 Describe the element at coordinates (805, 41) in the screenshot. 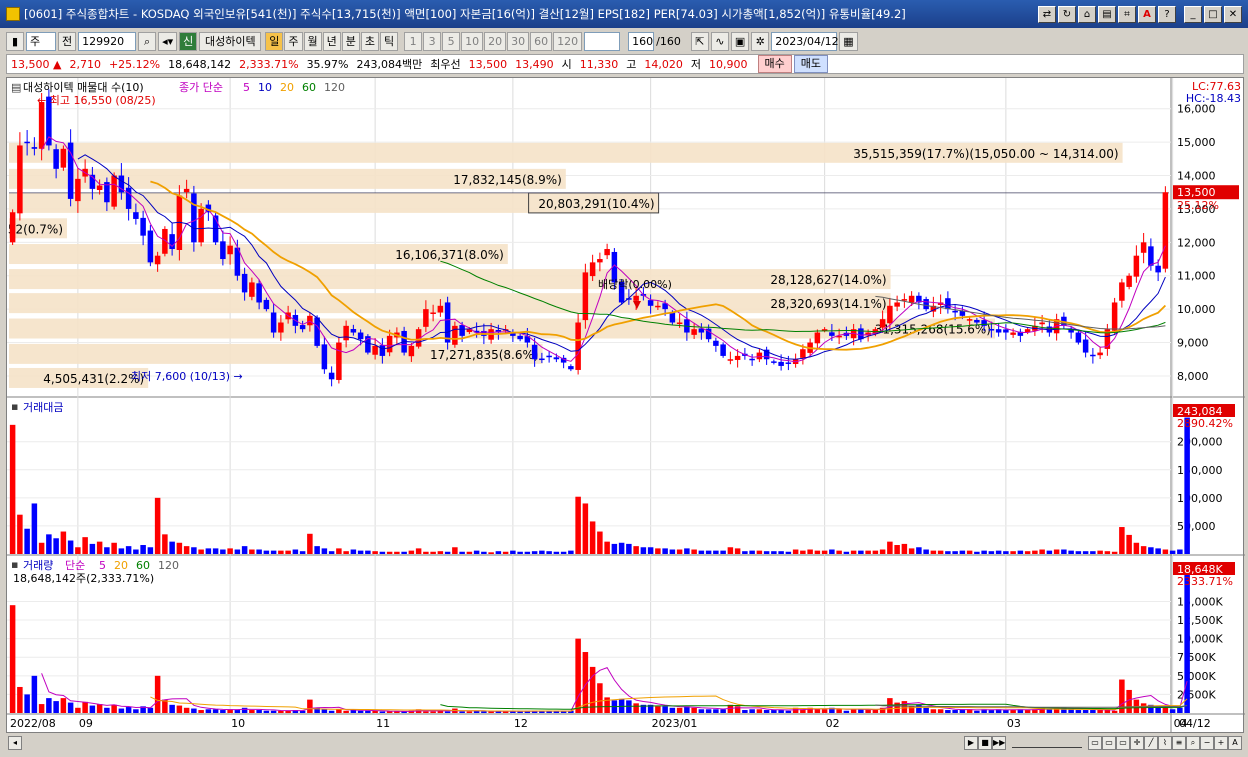

I see `date-input: 2023/04/12` at that location.